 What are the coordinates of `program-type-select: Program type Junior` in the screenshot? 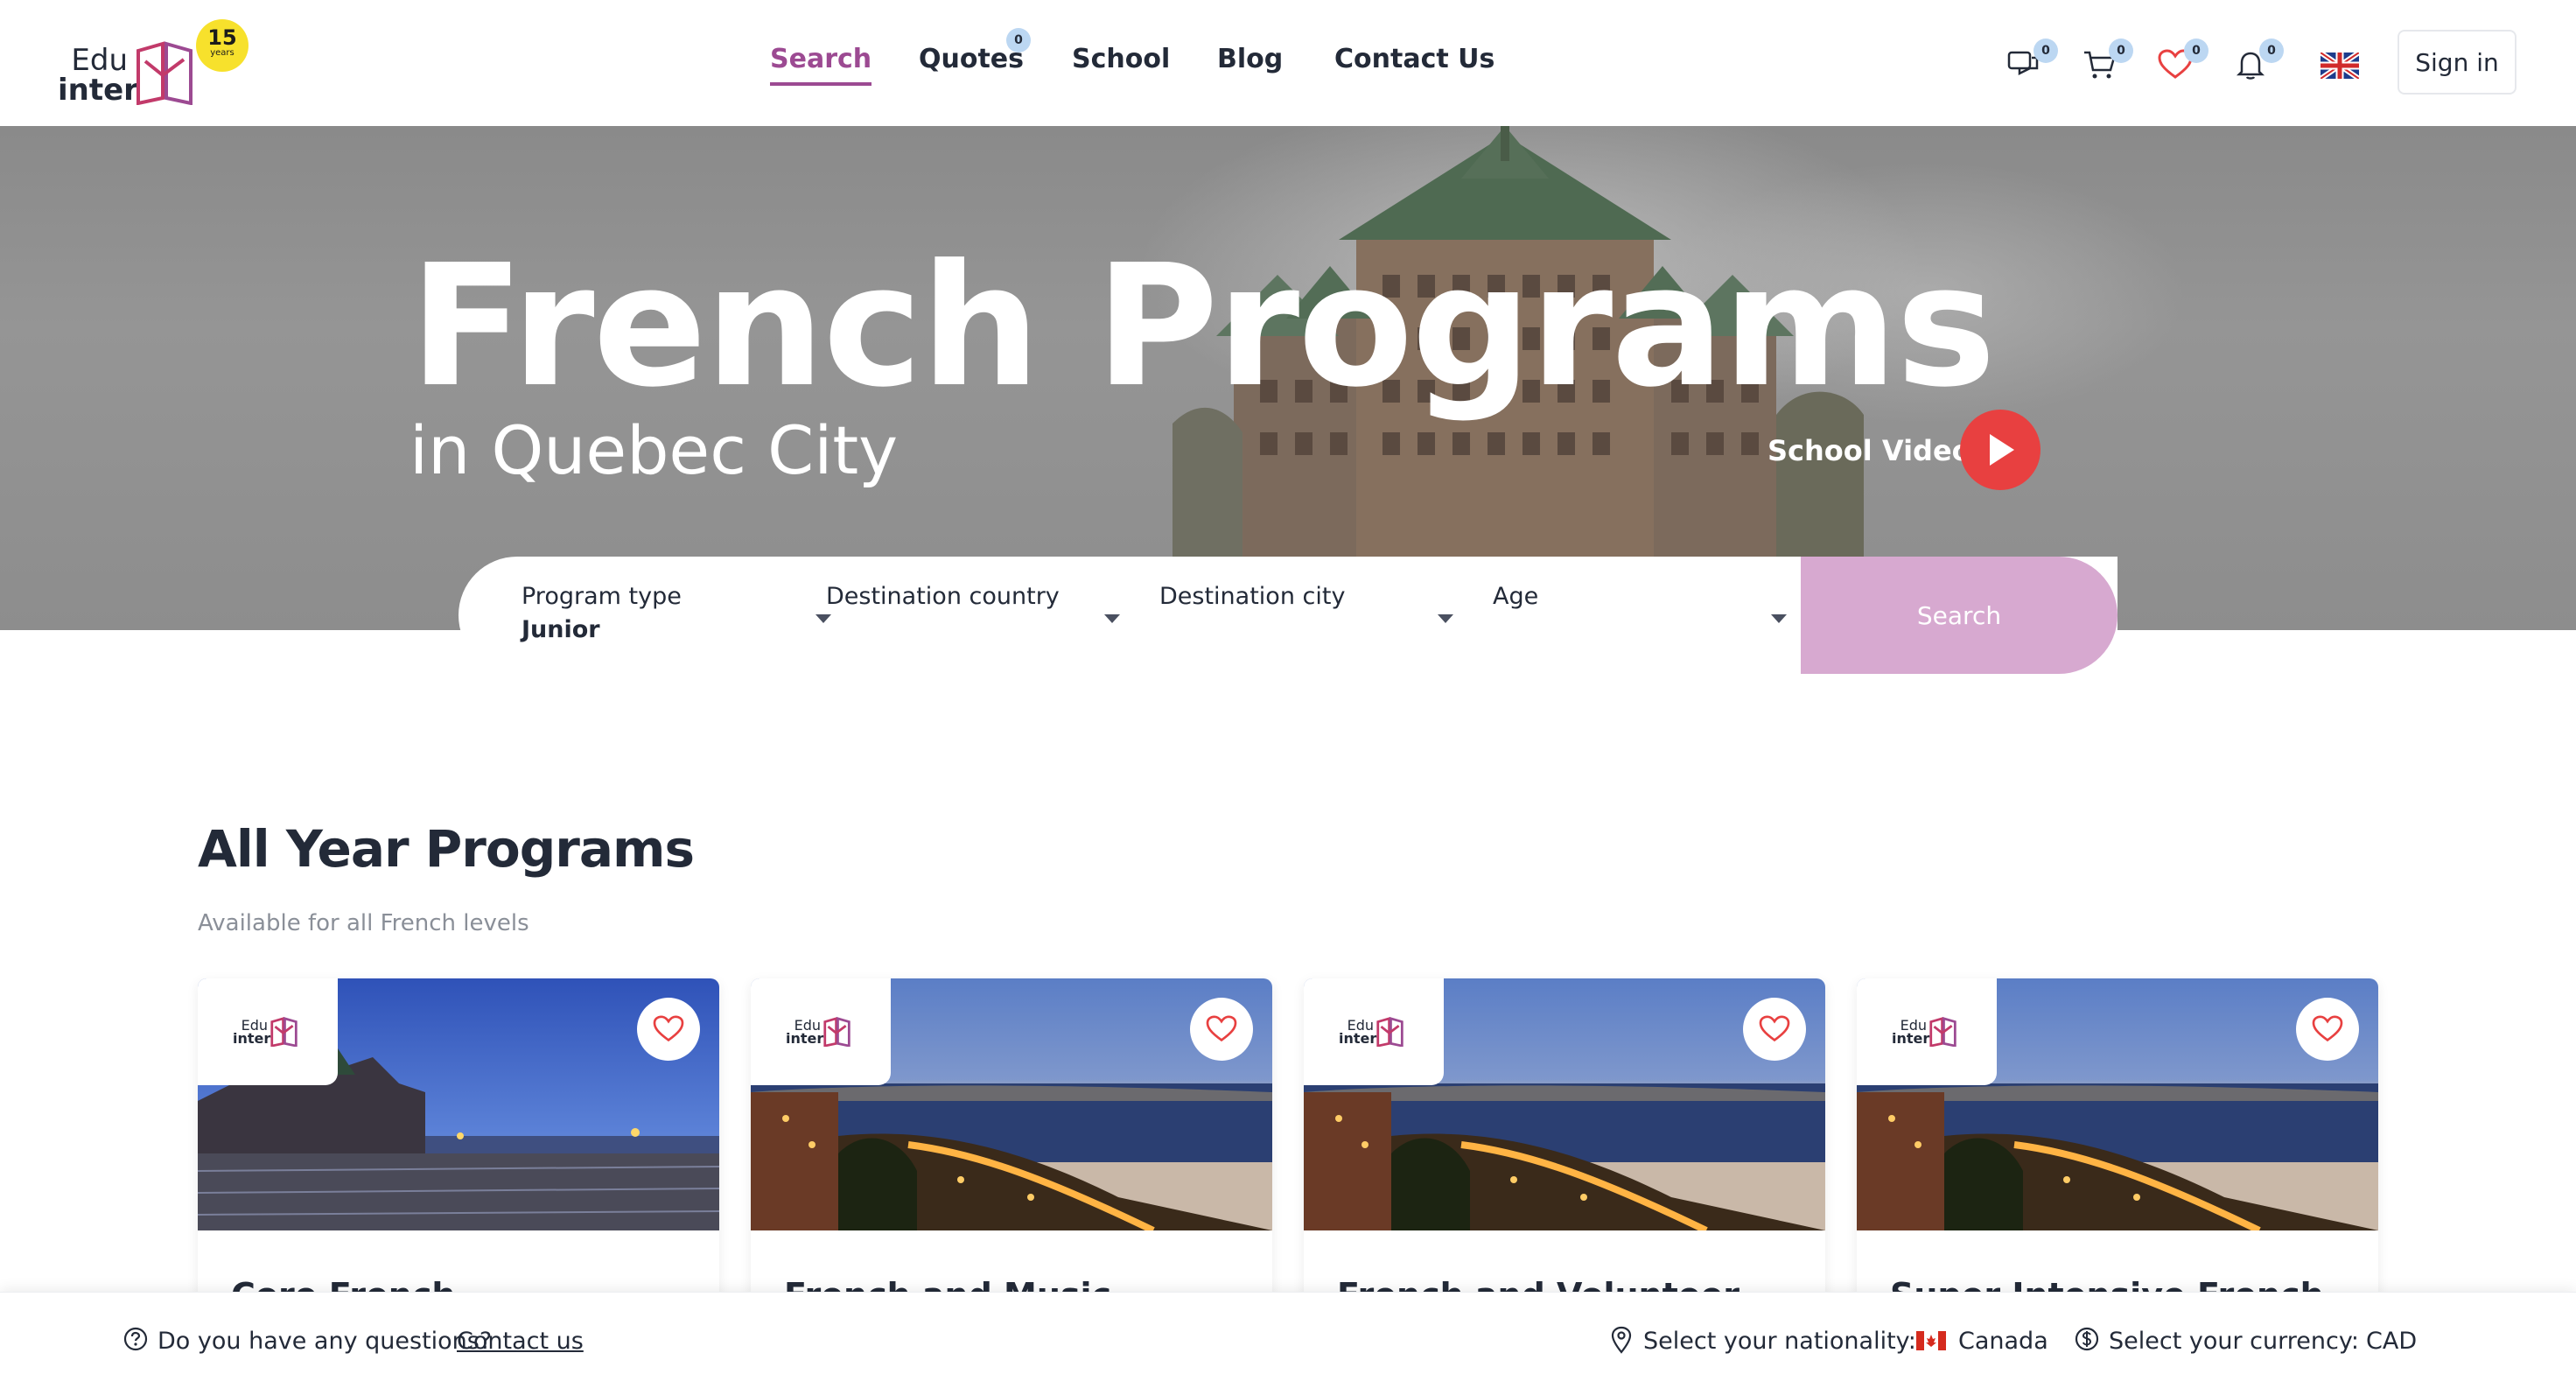 It's located at (683, 615).